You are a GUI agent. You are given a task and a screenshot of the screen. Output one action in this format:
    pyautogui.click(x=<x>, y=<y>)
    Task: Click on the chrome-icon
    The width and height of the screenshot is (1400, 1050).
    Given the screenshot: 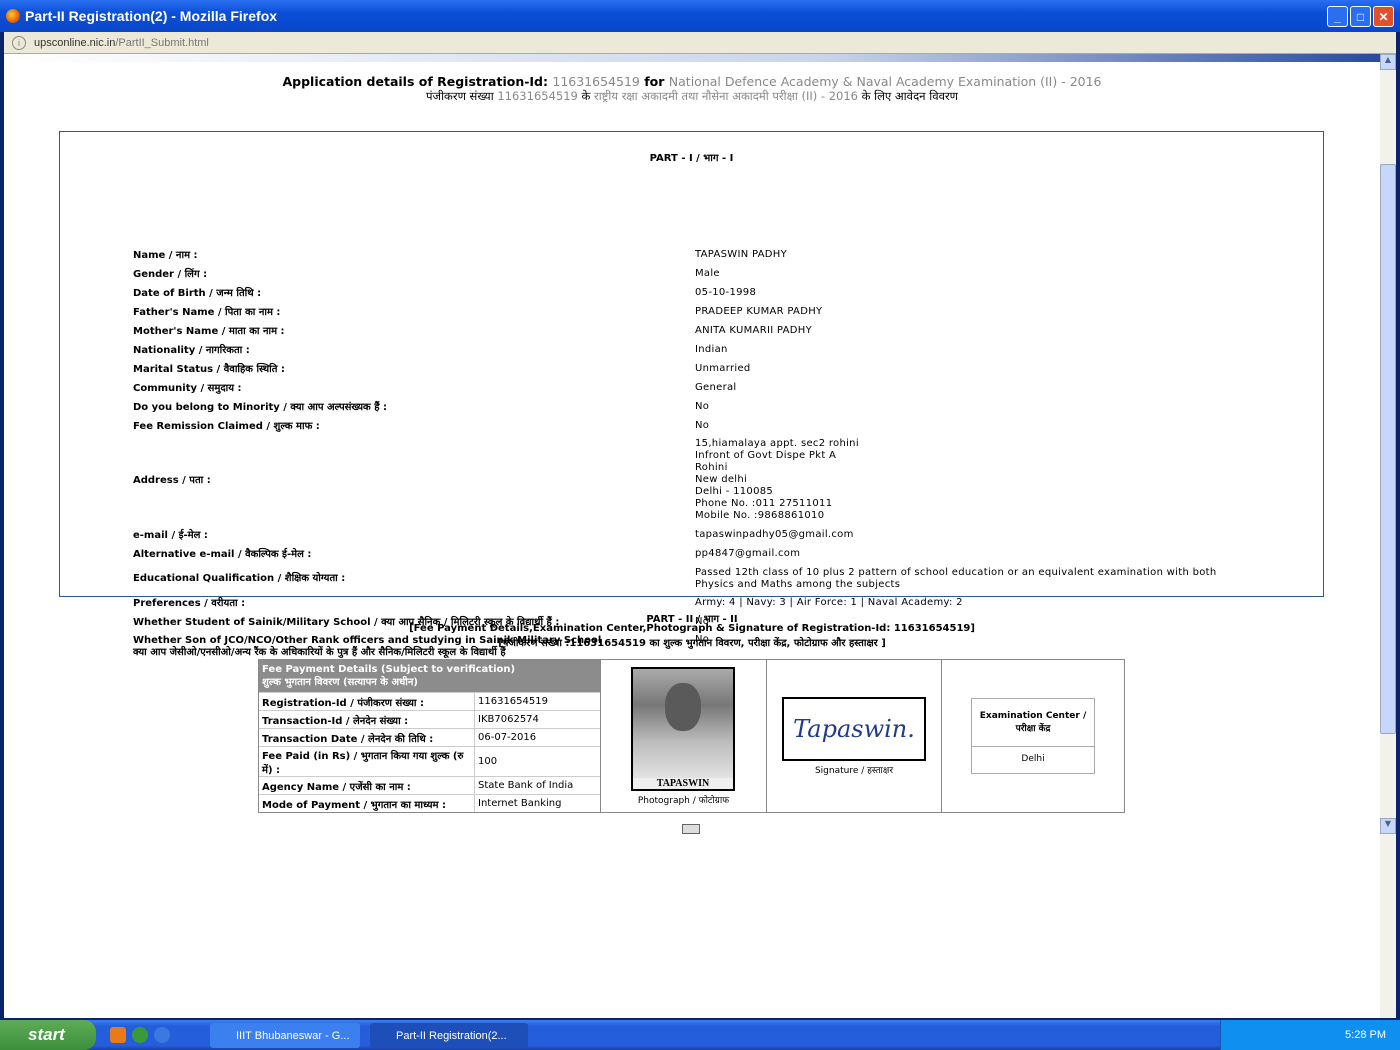 What is the action you would take?
    pyautogui.click(x=140, y=1035)
    